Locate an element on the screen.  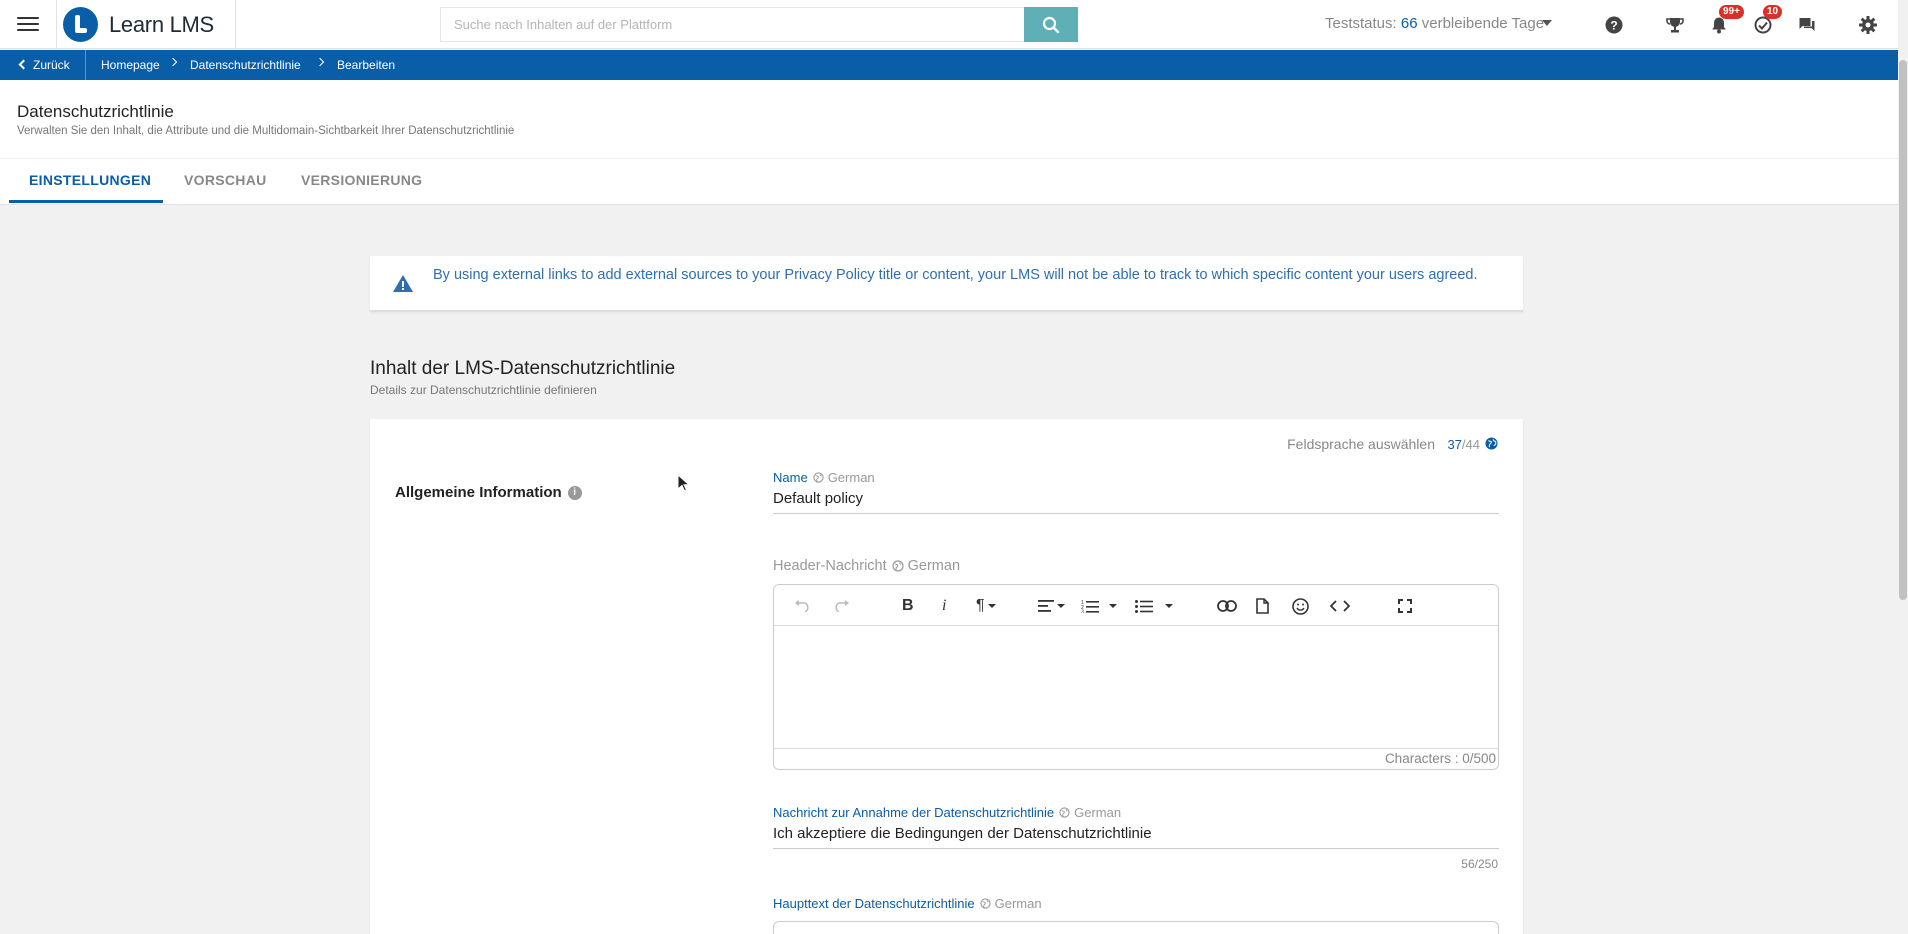
gear-icon is located at coordinates (1868, 25).